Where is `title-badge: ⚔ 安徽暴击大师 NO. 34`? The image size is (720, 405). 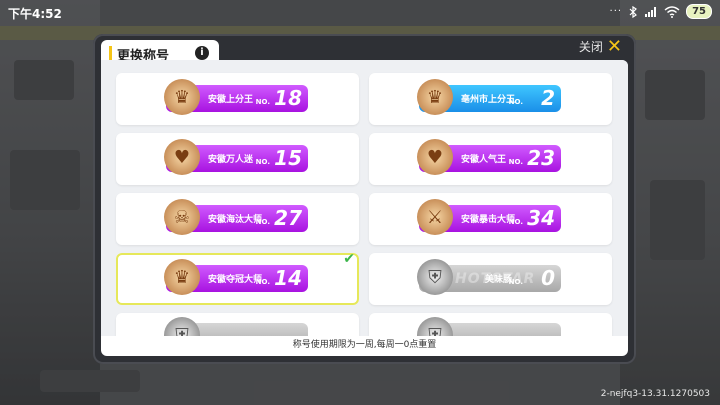
title-badge: ⚔ 安徽暴击大师 NO. 34 is located at coordinates (489, 217).